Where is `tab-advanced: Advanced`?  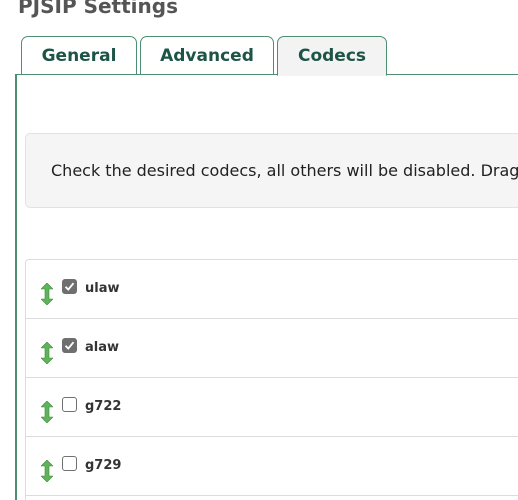
tab-advanced: Advanced is located at coordinates (207, 55).